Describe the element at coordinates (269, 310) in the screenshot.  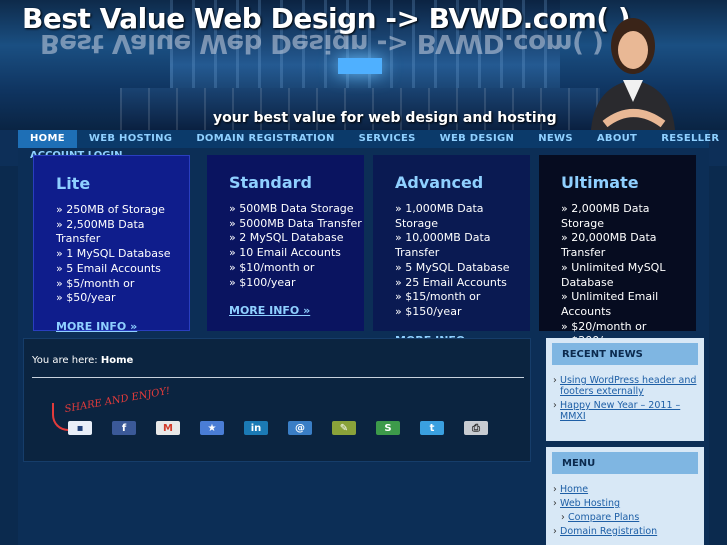
I see `more-info-link-standard: MORE INFO »` at that location.